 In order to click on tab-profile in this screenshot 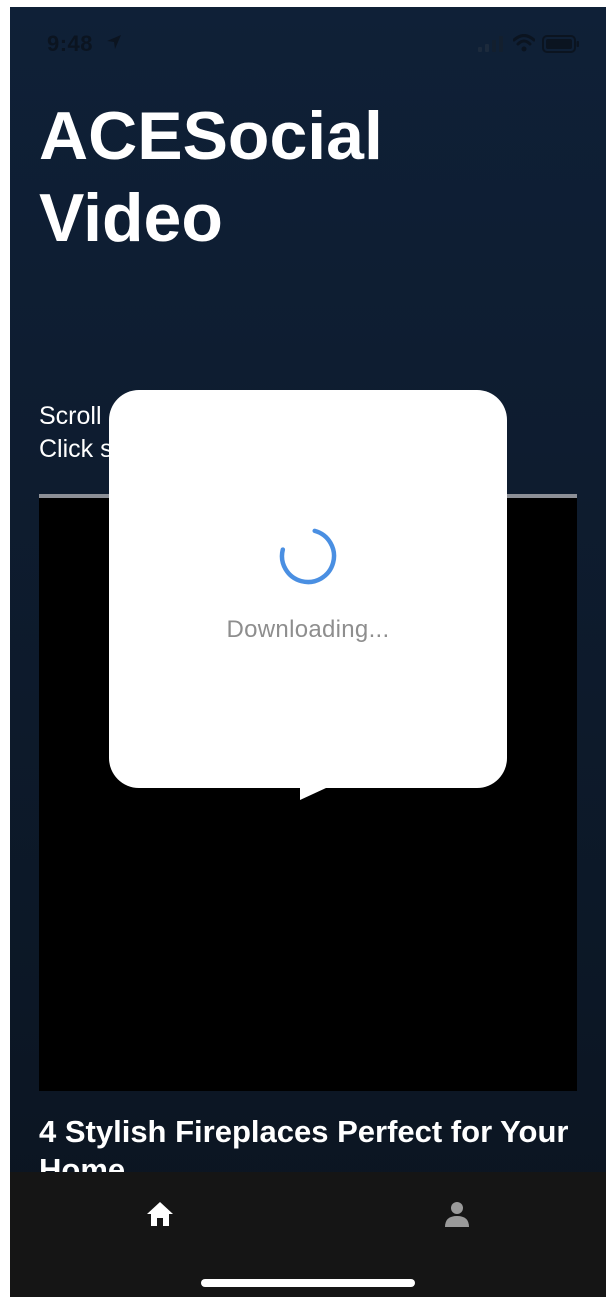, I will do `click(457, 1214)`.